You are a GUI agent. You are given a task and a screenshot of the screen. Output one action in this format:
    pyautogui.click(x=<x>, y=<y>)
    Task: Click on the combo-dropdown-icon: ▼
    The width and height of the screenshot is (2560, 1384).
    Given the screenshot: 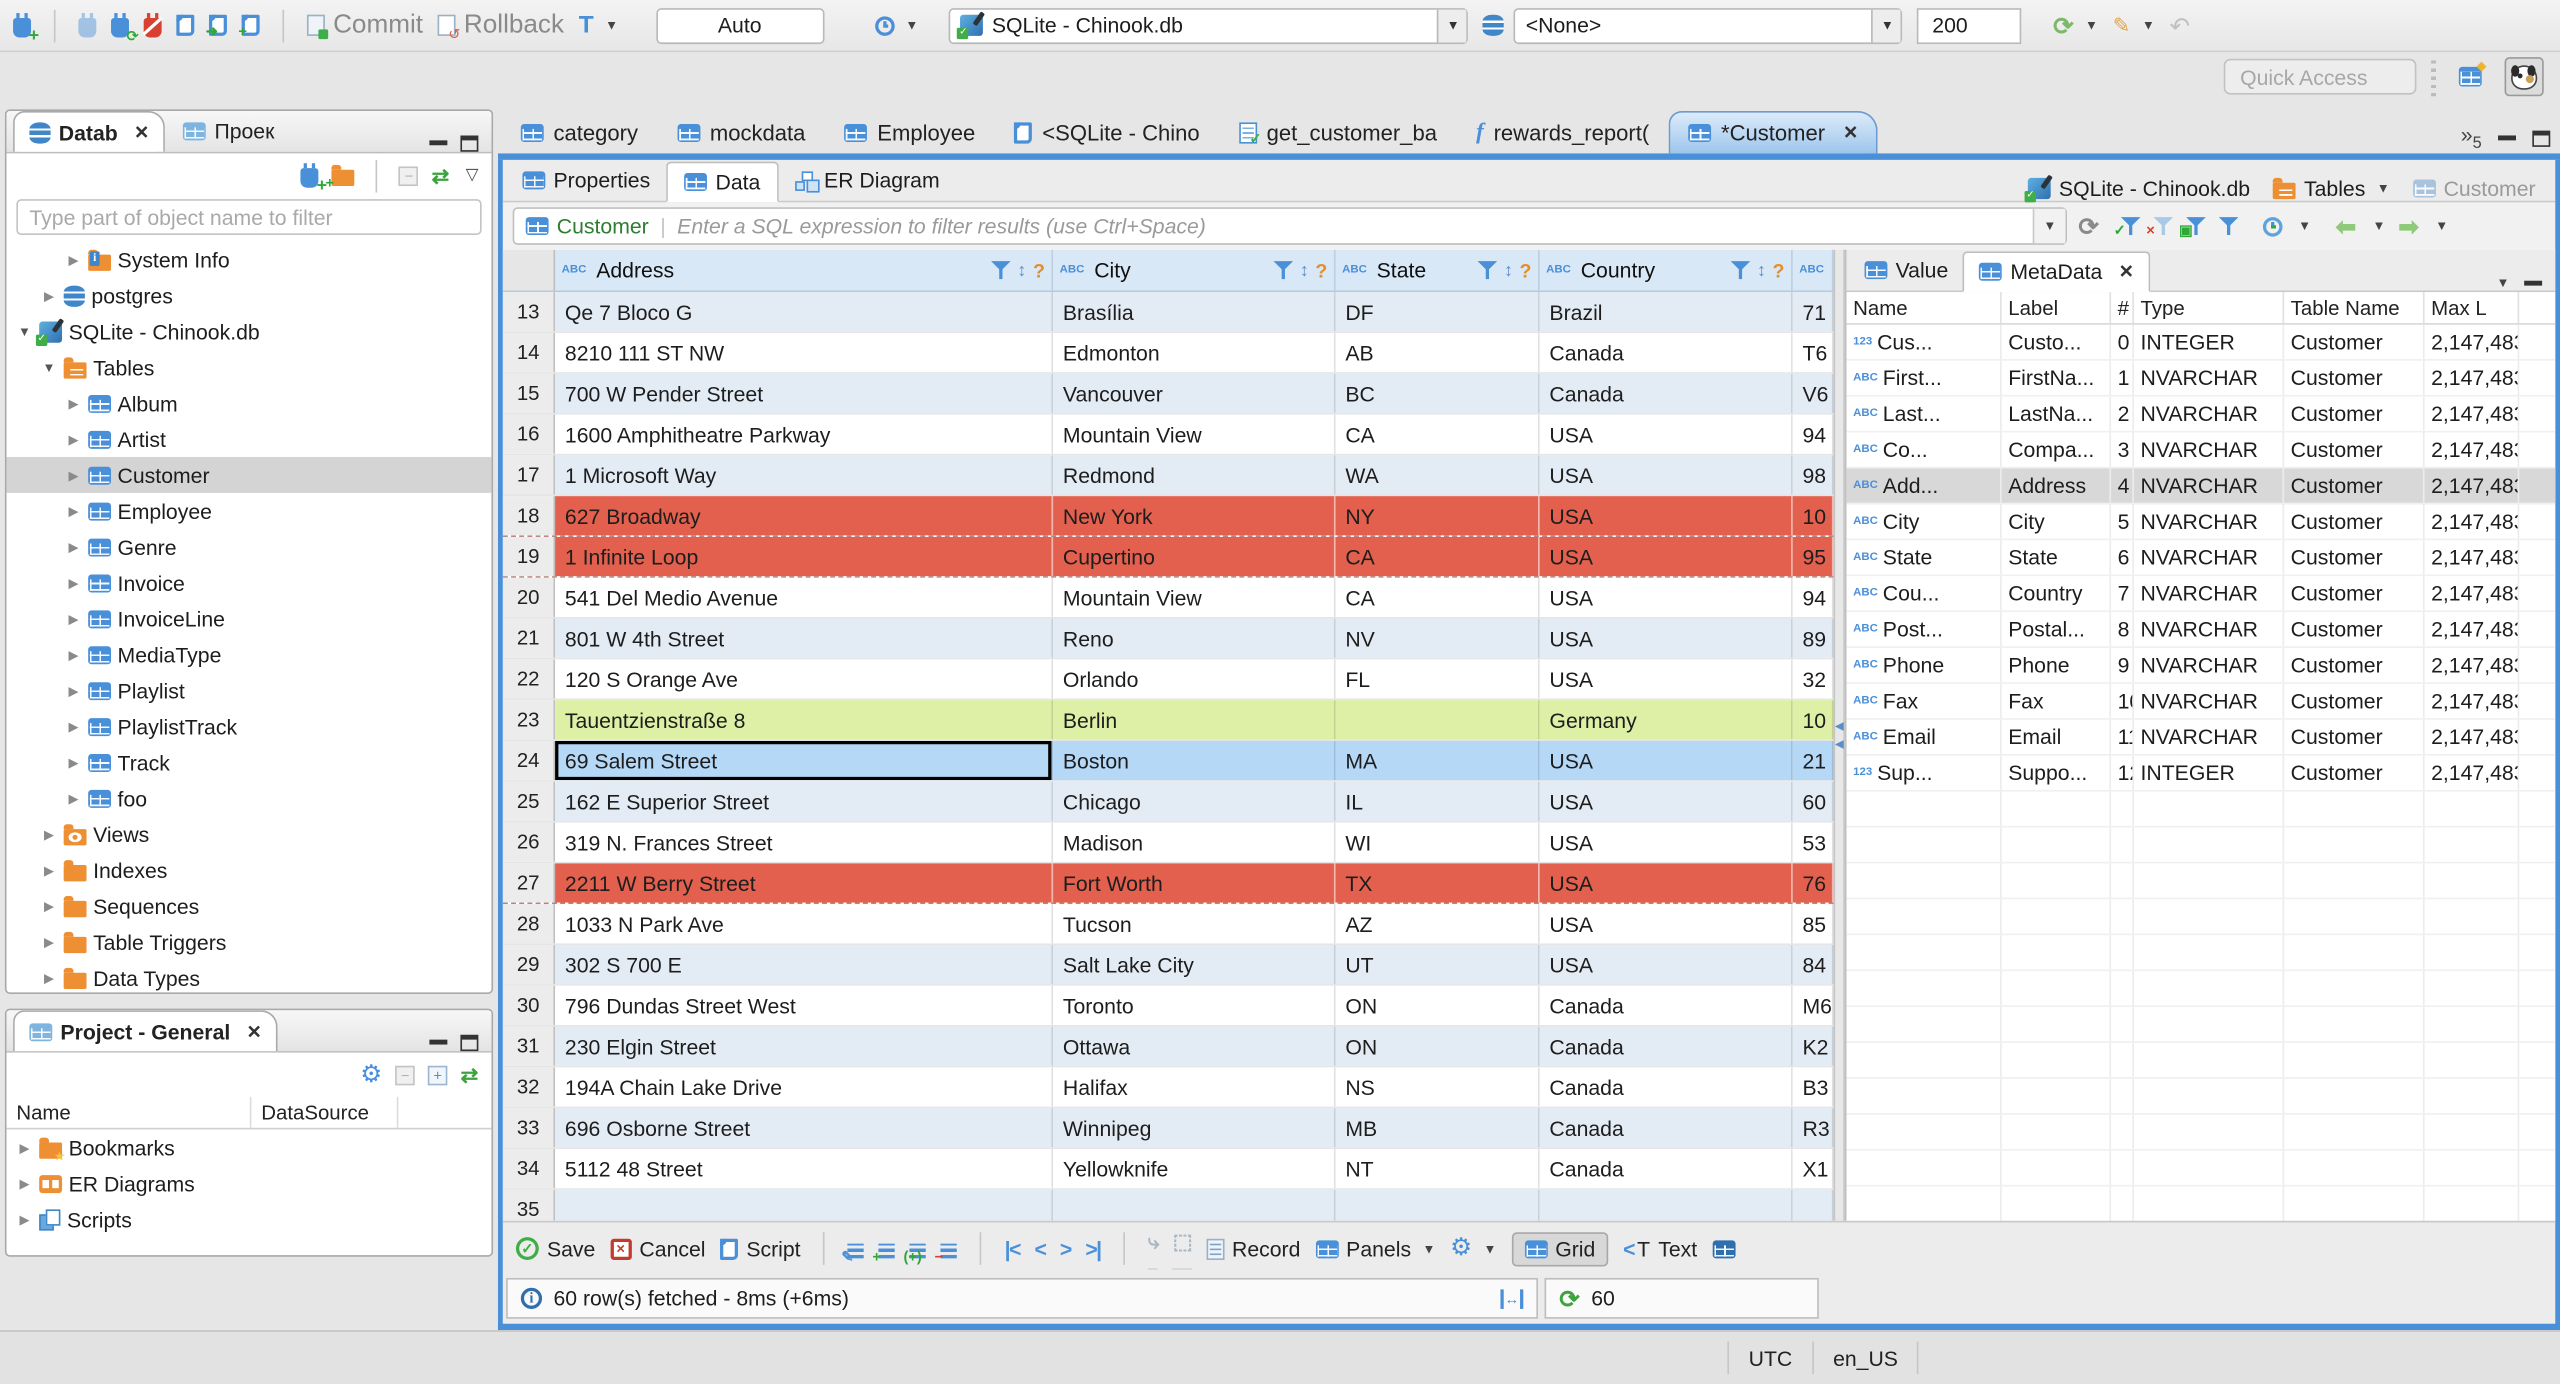 What is the action you would take?
    pyautogui.click(x=1886, y=25)
    